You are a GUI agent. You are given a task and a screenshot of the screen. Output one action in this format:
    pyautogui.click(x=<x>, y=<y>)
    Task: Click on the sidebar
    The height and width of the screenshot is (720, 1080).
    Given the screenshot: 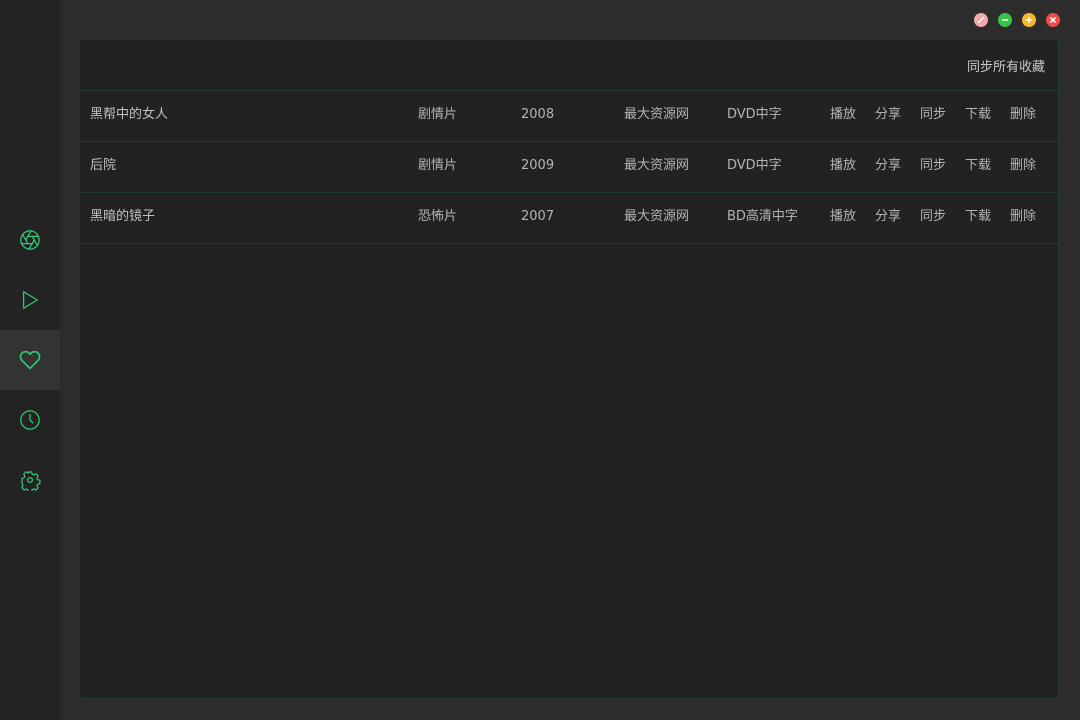 What is the action you would take?
    pyautogui.click(x=30, y=360)
    